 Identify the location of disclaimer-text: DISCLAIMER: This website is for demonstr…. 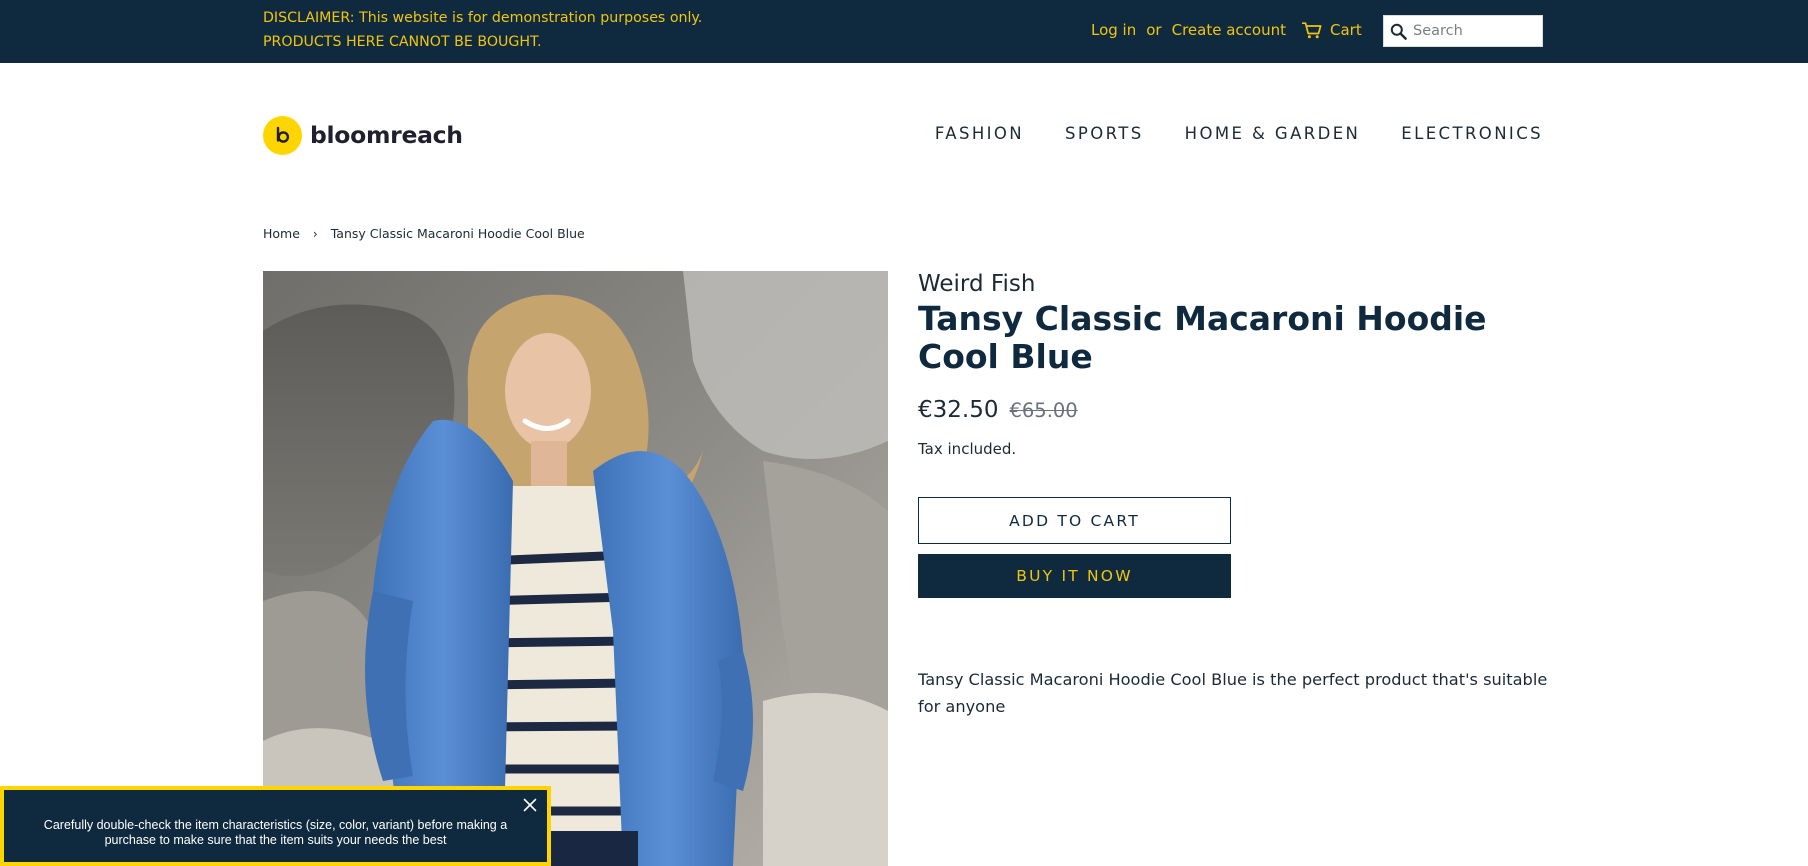
(483, 30).